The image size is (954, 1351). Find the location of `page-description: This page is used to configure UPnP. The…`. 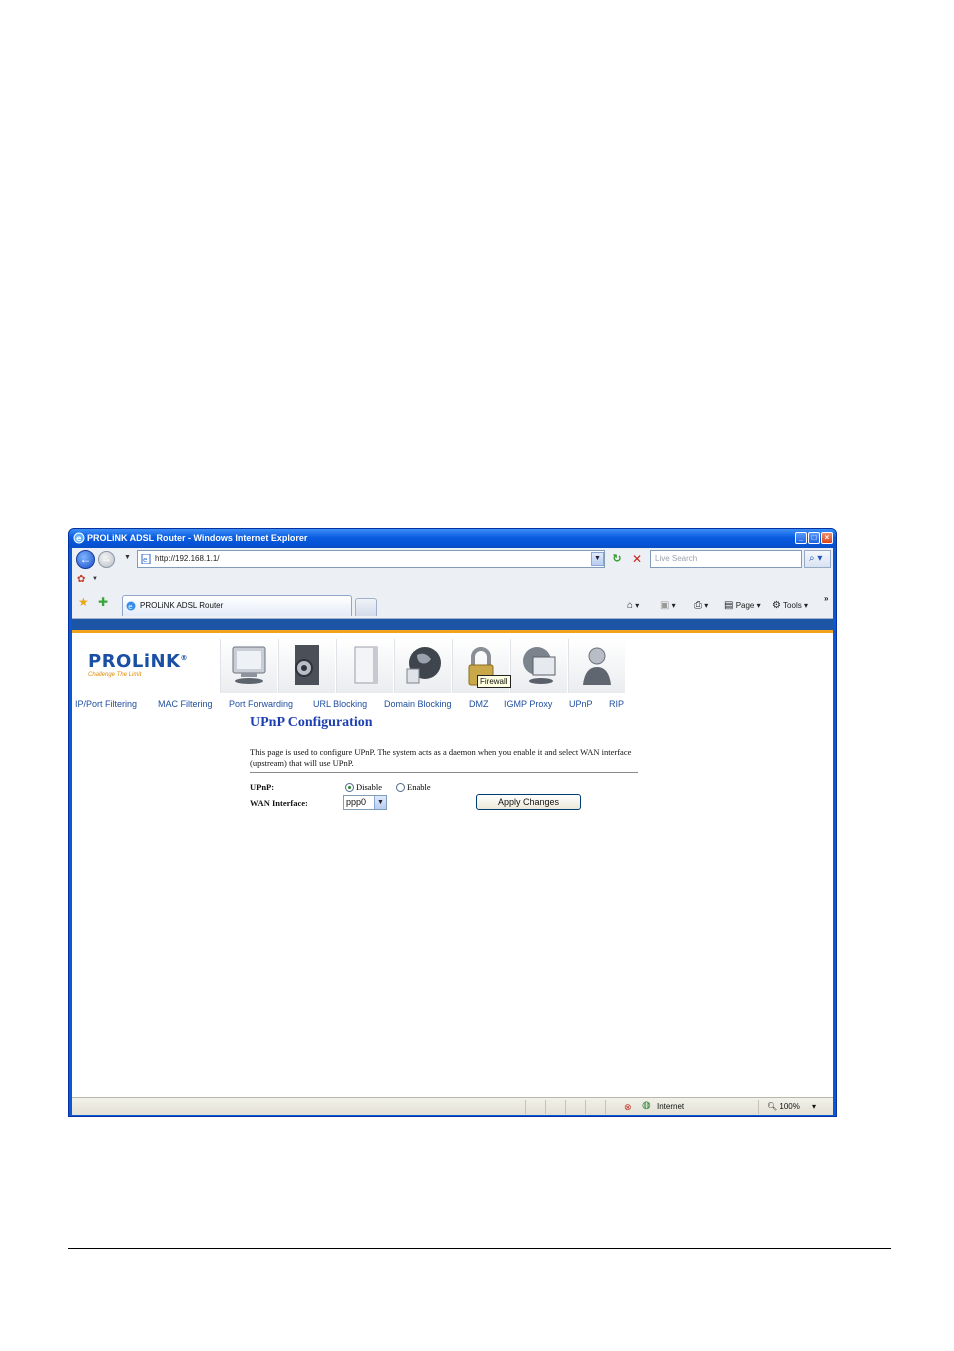

page-description: This page is used to configure UPnP. The… is located at coordinates (441, 757).